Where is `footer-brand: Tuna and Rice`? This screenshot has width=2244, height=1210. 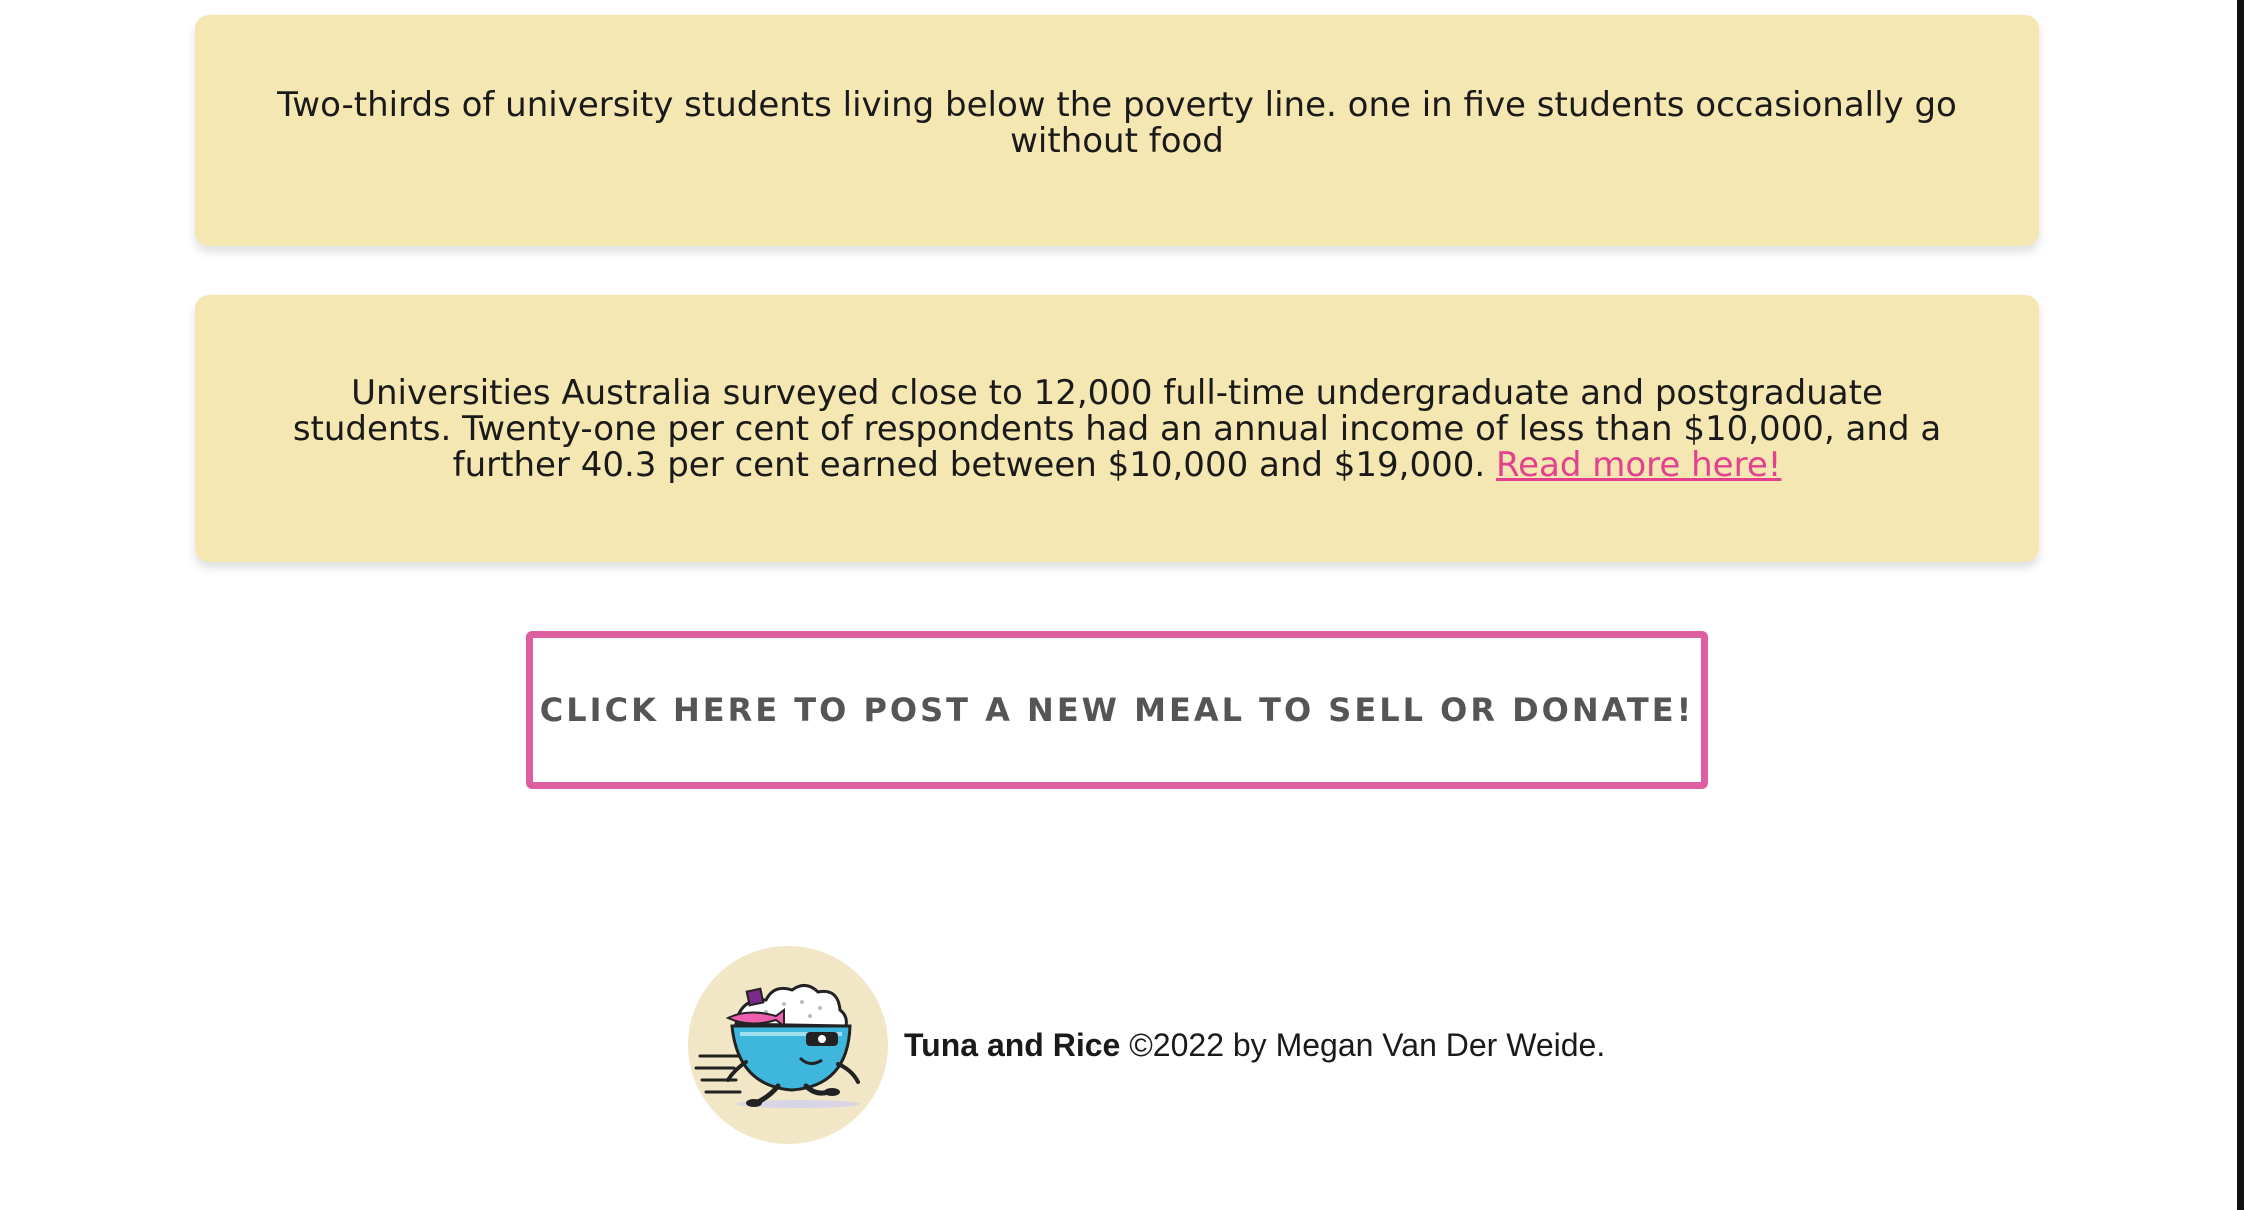 footer-brand: Tuna and Rice is located at coordinates (1012, 1044).